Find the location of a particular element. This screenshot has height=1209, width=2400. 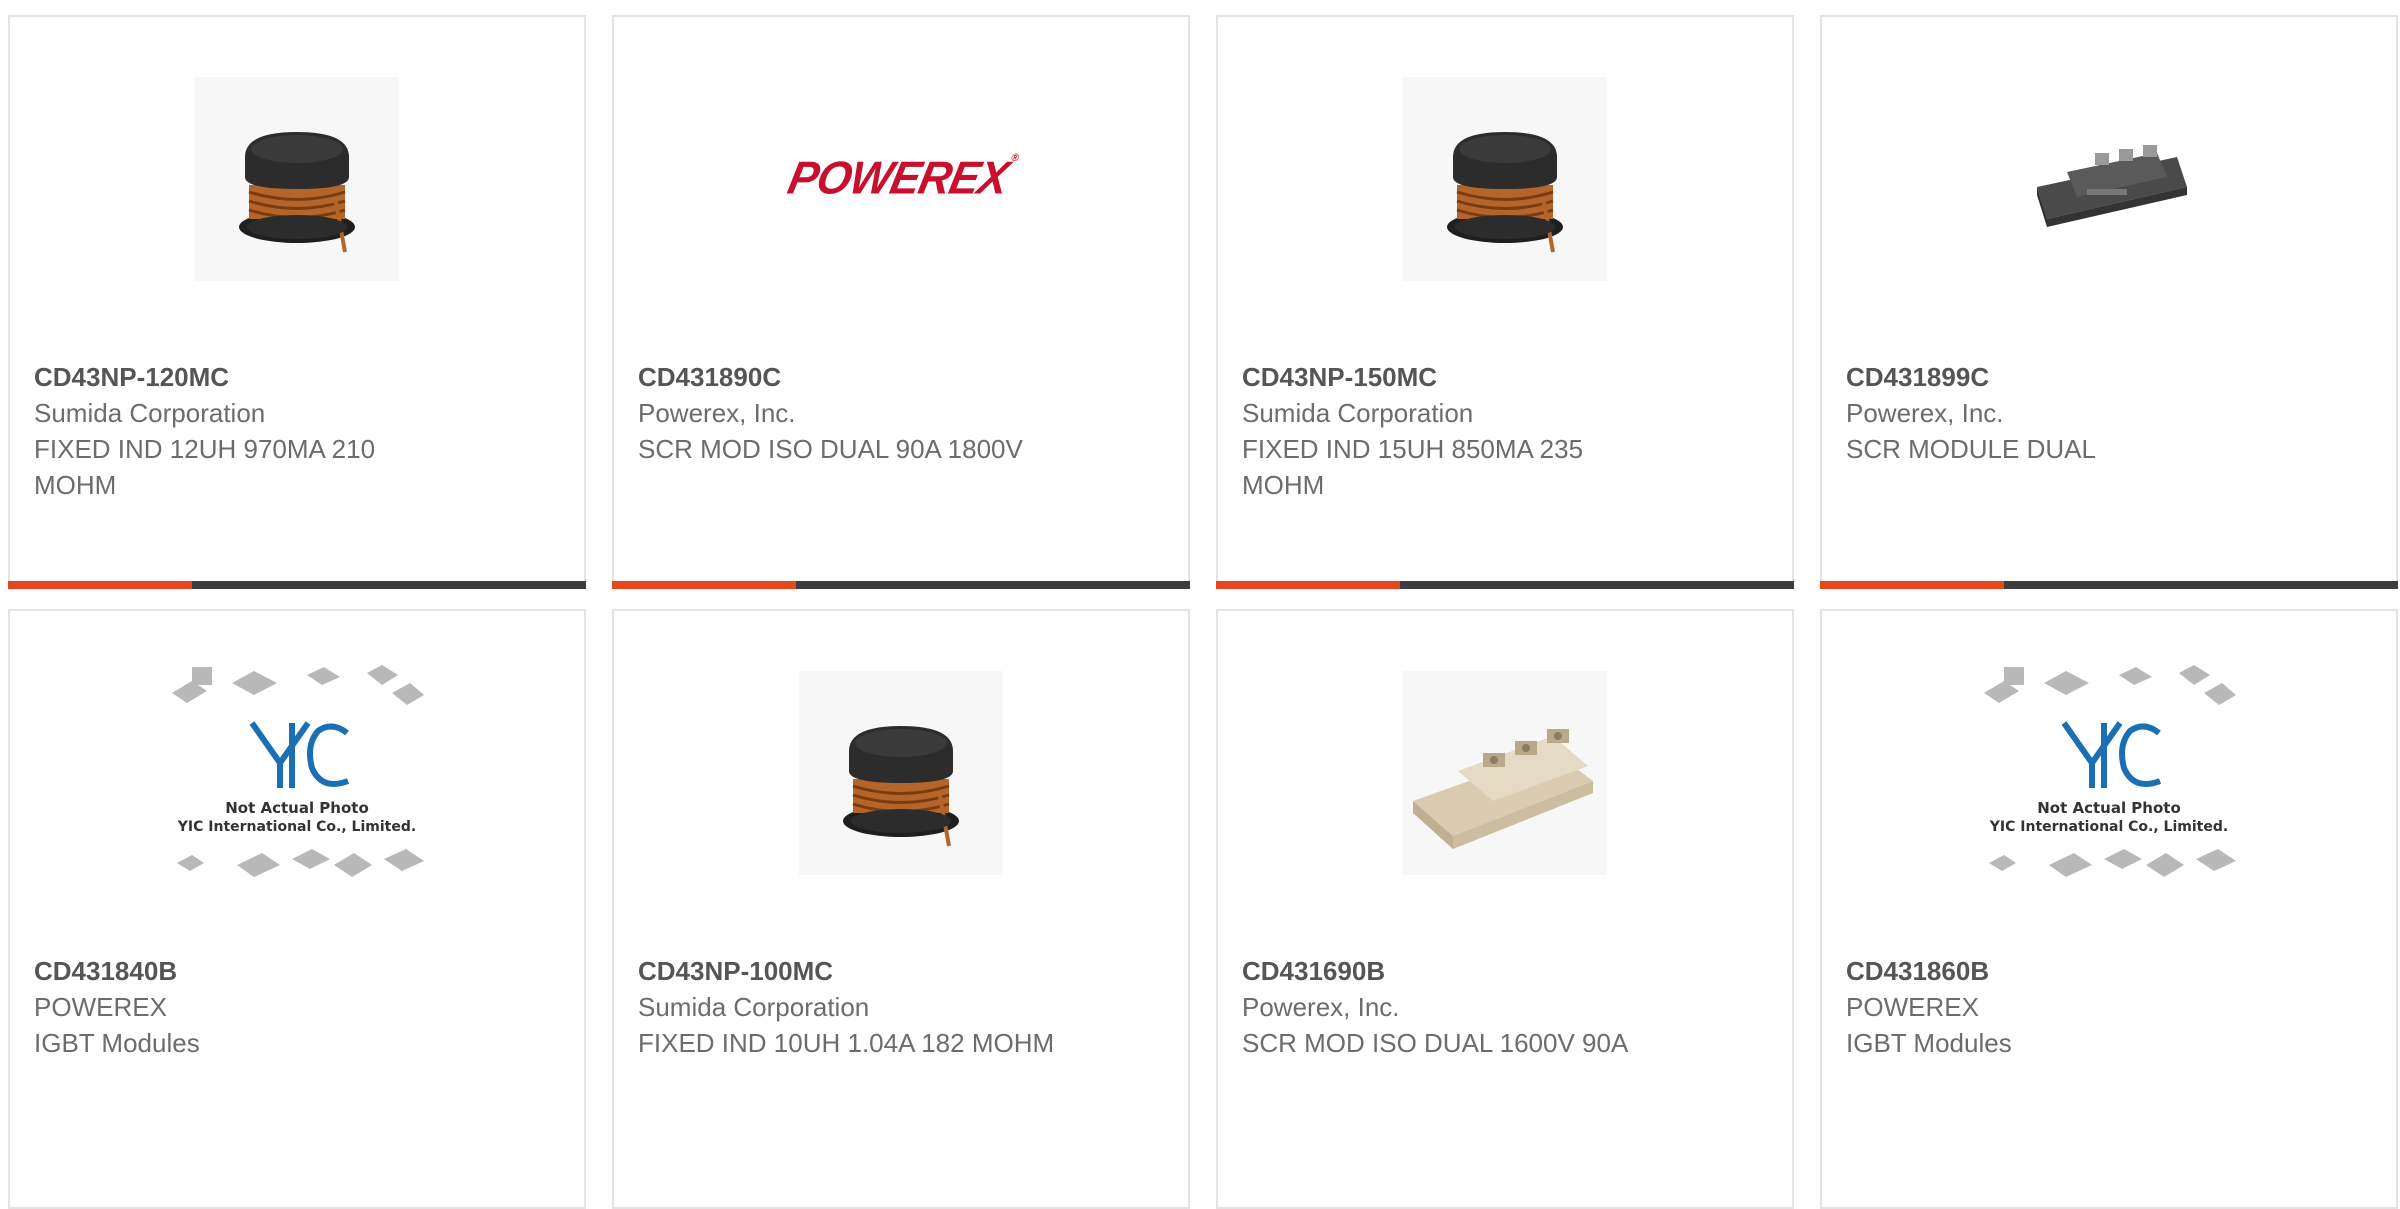

description: FIXED IND 10UH 1.04A 182 MOHM is located at coordinates (846, 1043).